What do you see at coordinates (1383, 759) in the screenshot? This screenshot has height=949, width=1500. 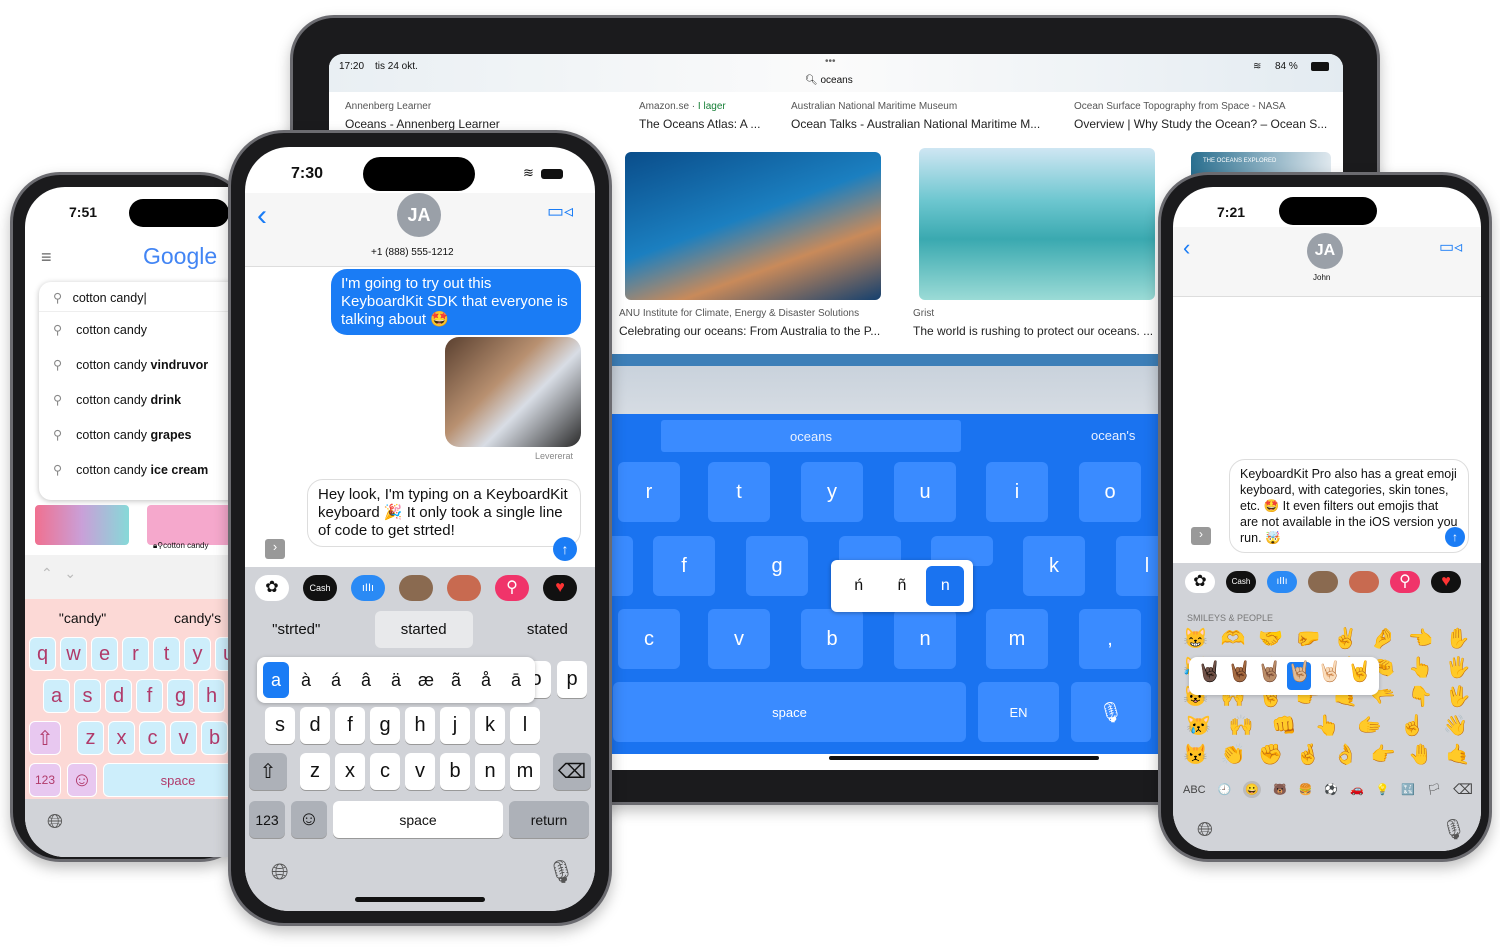 I see `emoji-key: 👉` at bounding box center [1383, 759].